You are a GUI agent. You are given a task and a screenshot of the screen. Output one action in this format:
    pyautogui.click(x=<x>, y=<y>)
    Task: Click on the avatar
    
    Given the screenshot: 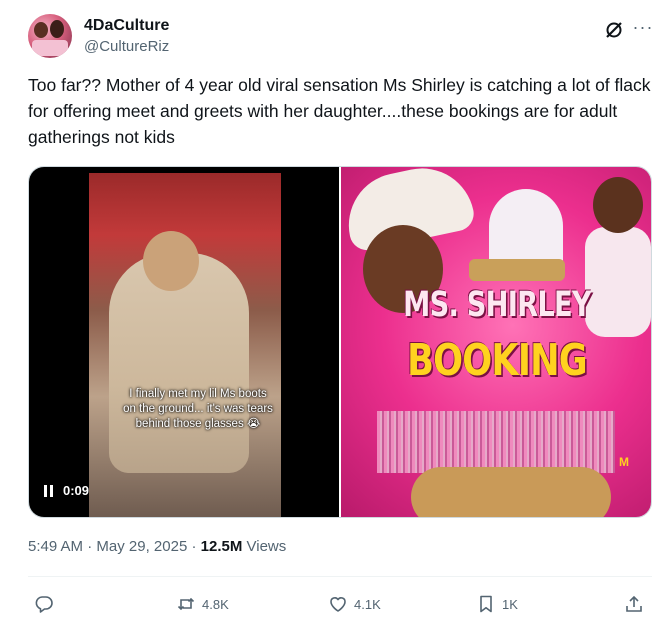 What is the action you would take?
    pyautogui.click(x=50, y=36)
    